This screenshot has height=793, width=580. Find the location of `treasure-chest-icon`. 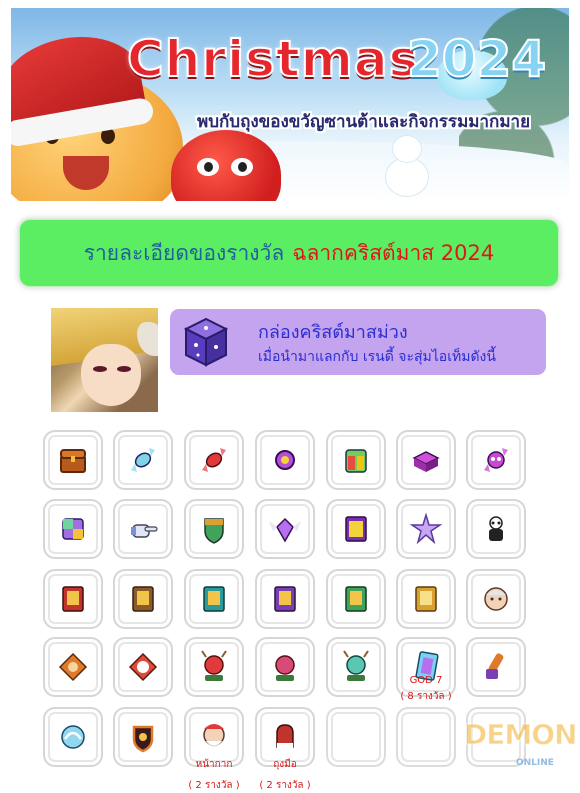

treasure-chest-icon is located at coordinates (73, 461).